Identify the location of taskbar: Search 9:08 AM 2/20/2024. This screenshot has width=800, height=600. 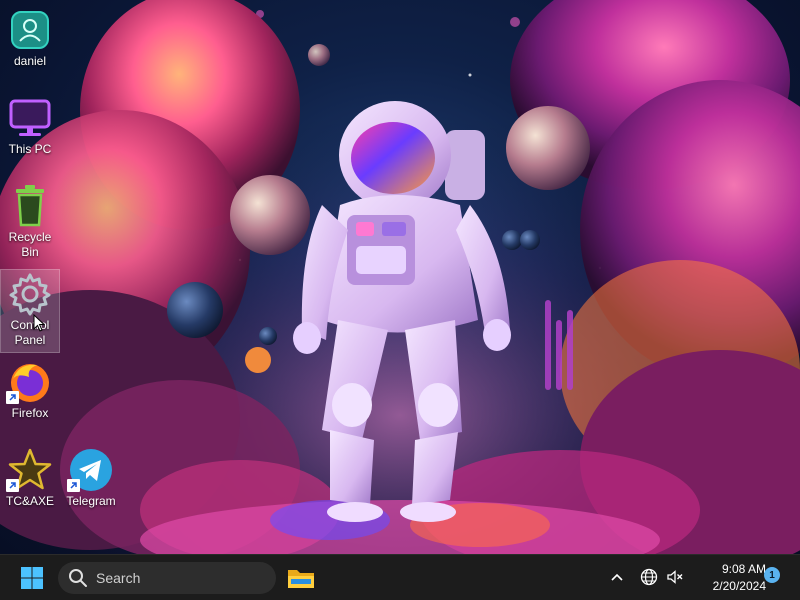
(400, 577).